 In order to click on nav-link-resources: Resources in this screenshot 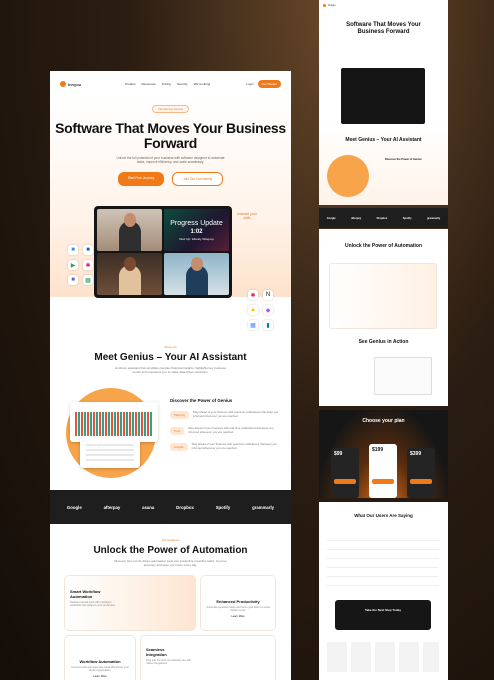, I will do `click(148, 84)`.